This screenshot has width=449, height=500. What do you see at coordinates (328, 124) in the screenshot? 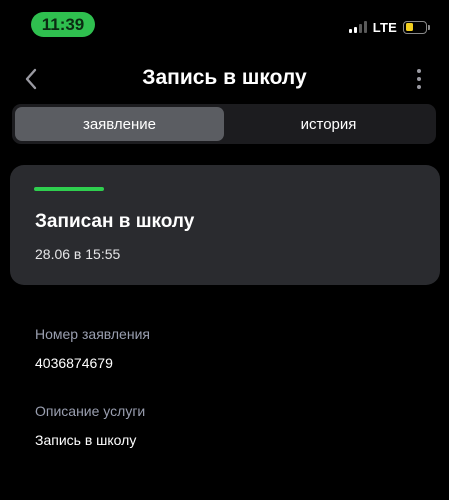
I see `tab-history: история` at bounding box center [328, 124].